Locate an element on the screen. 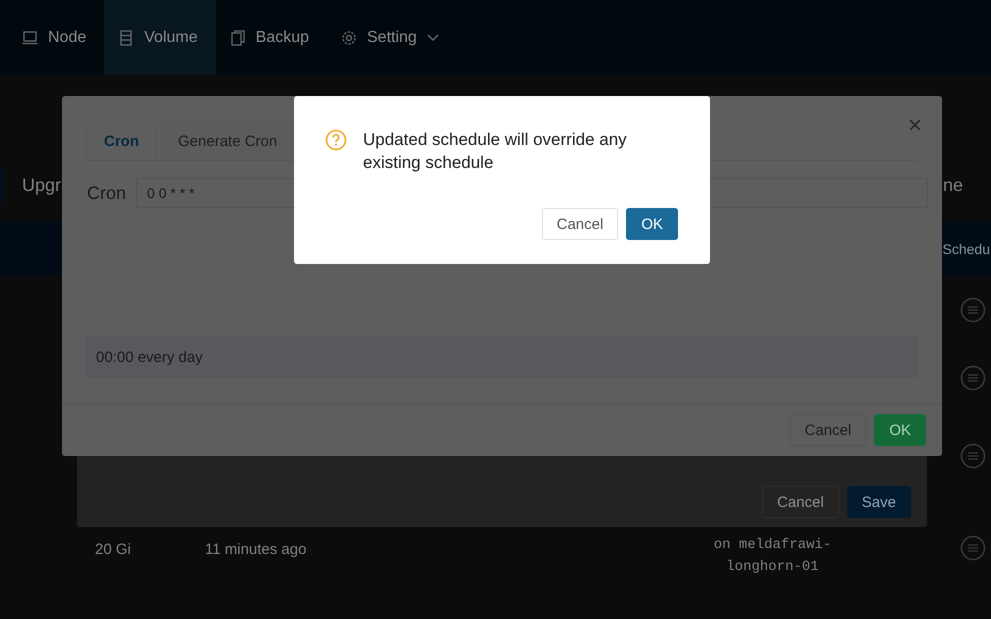 This screenshot has height=619, width=991. ok-button: OK is located at coordinates (900, 430).